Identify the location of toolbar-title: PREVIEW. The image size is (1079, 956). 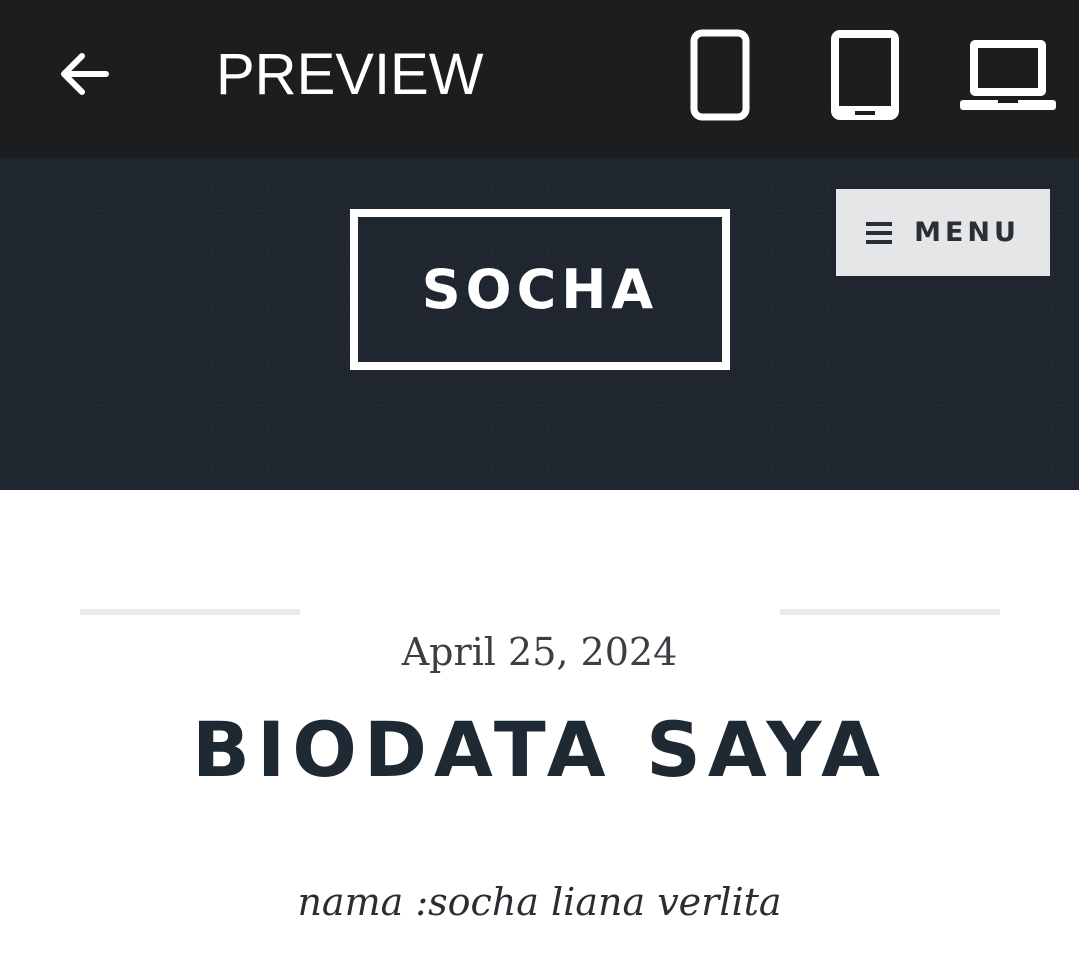
(350, 74).